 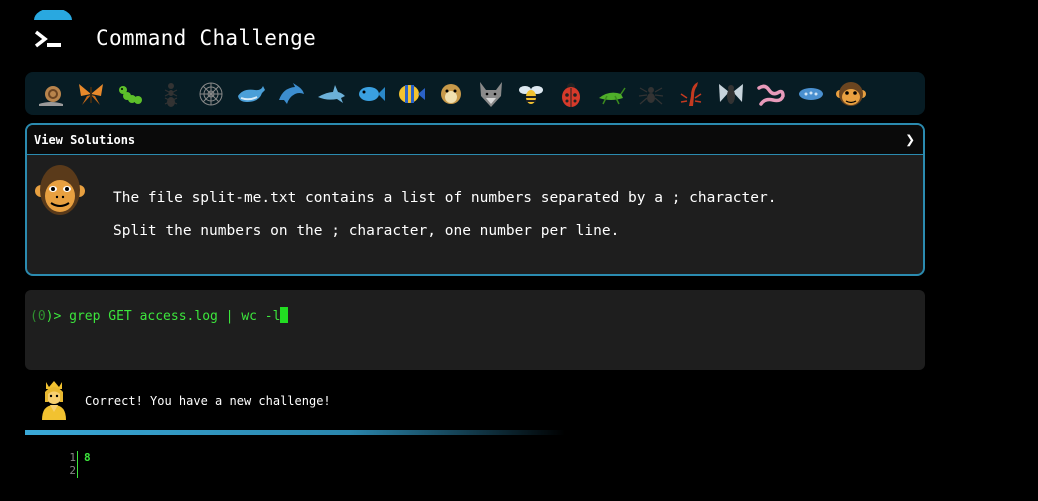 I want to click on gutter-divider, so click(x=77, y=464).